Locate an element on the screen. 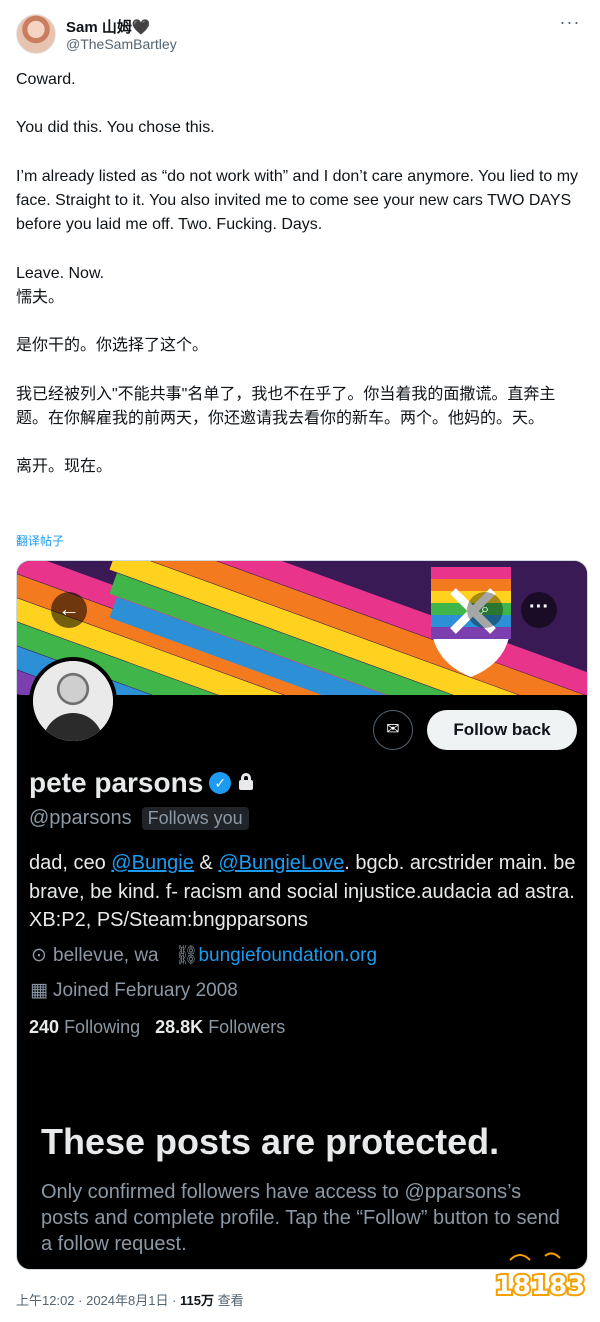  followers-count: 28.8K is located at coordinates (179, 1027).